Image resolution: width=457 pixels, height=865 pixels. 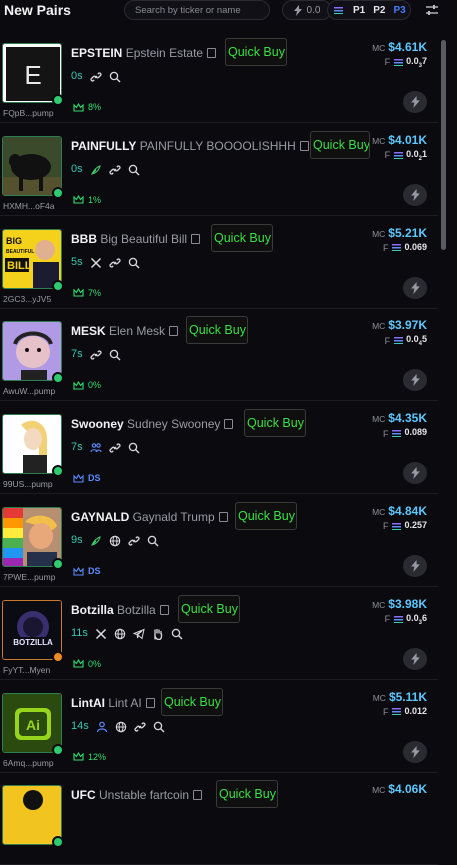 I want to click on preset-p3: P3, so click(x=399, y=10).